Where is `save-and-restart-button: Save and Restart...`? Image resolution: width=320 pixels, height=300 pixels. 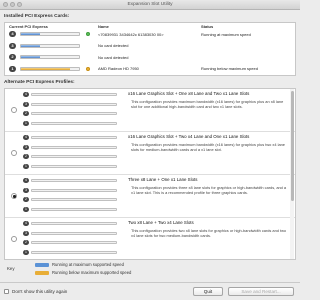 save-and-restart-button: Save and Restart... is located at coordinates (261, 291).